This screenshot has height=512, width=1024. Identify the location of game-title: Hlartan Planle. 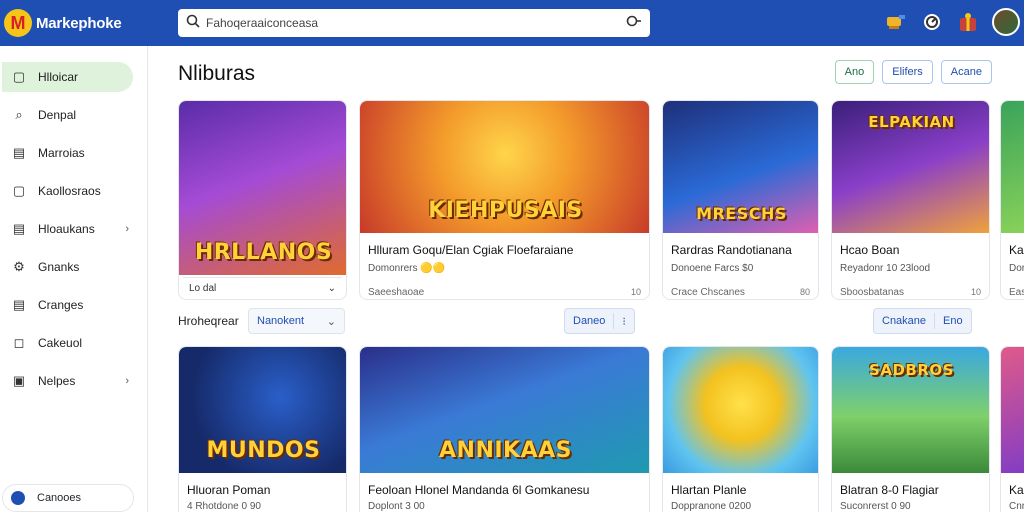
(709, 490).